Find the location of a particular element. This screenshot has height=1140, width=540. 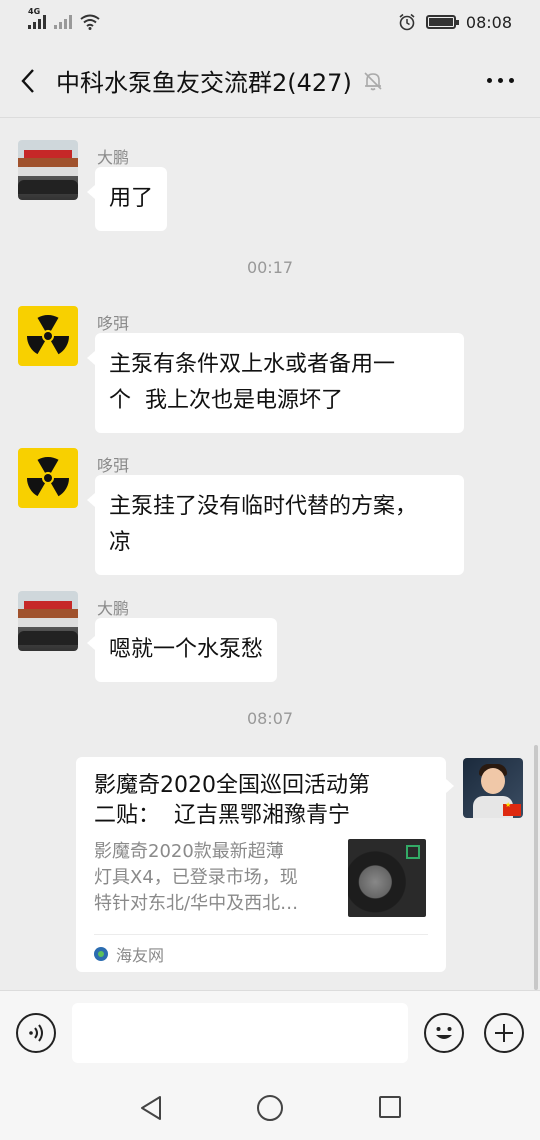

voice-button is located at coordinates (36, 1033).